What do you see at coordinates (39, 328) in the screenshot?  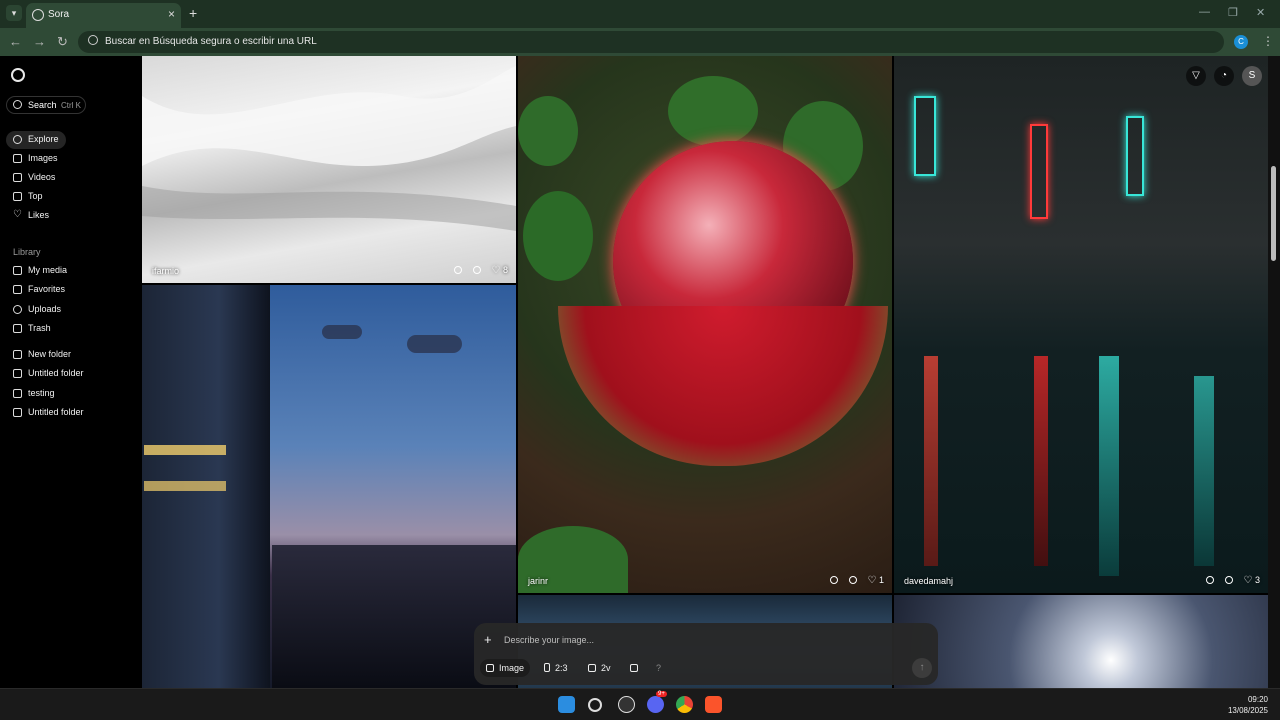 I see `sidebar-item-label: Trash` at bounding box center [39, 328].